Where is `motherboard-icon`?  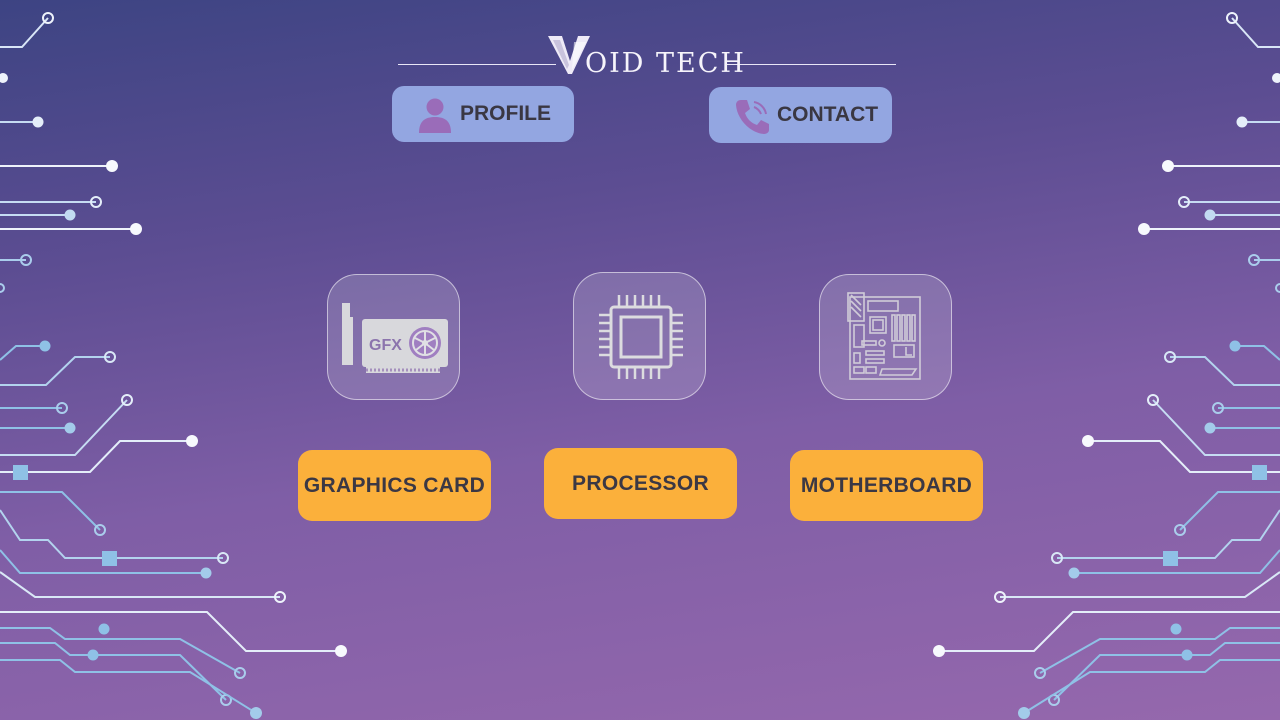
motherboard-icon is located at coordinates (884, 336).